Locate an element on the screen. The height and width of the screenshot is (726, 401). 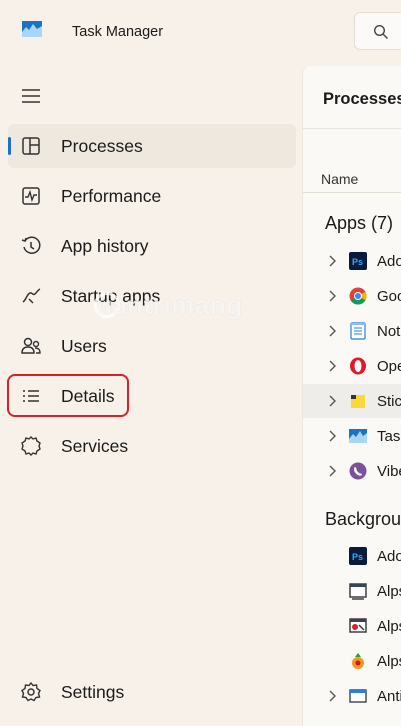
window-title: Task Manager is located at coordinates (118, 32).